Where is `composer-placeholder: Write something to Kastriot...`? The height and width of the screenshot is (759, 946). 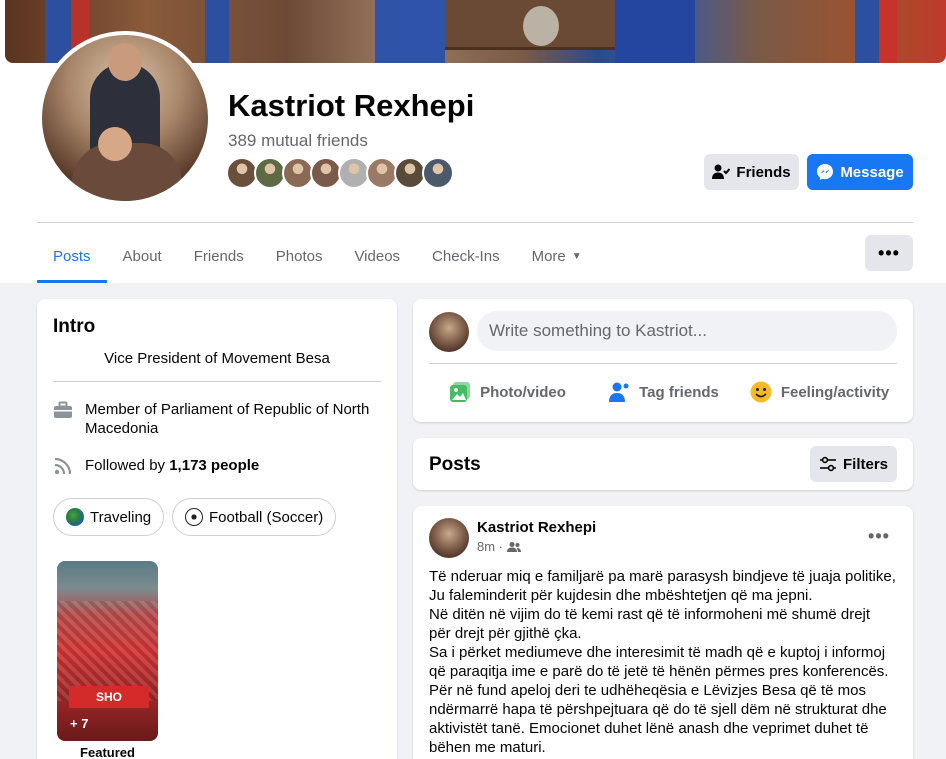
composer-placeholder: Write something to Kastriot... is located at coordinates (598, 330).